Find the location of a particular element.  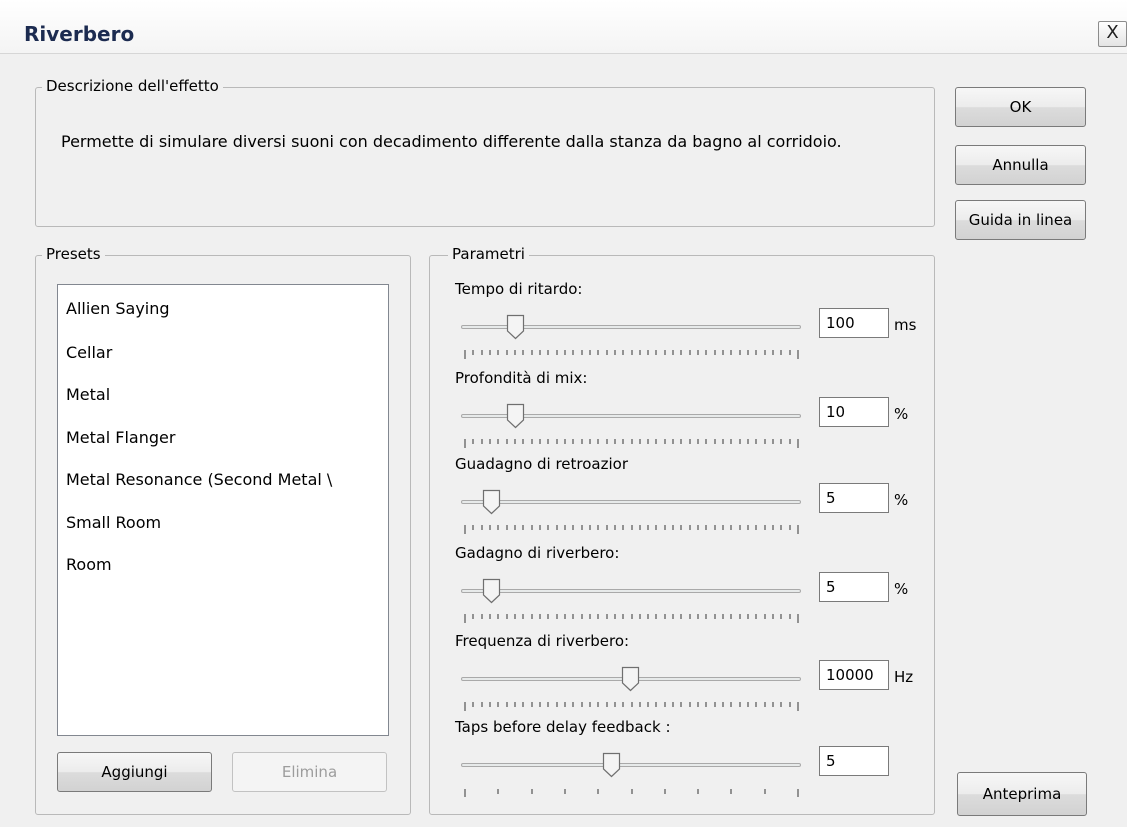

delete-preset-button: Elimina is located at coordinates (309, 772).